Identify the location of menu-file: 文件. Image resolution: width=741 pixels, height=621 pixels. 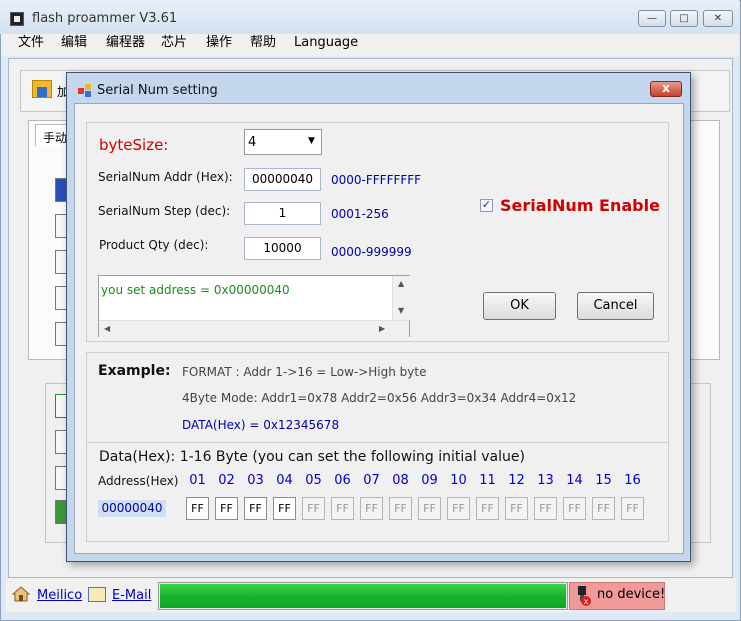
(31, 44).